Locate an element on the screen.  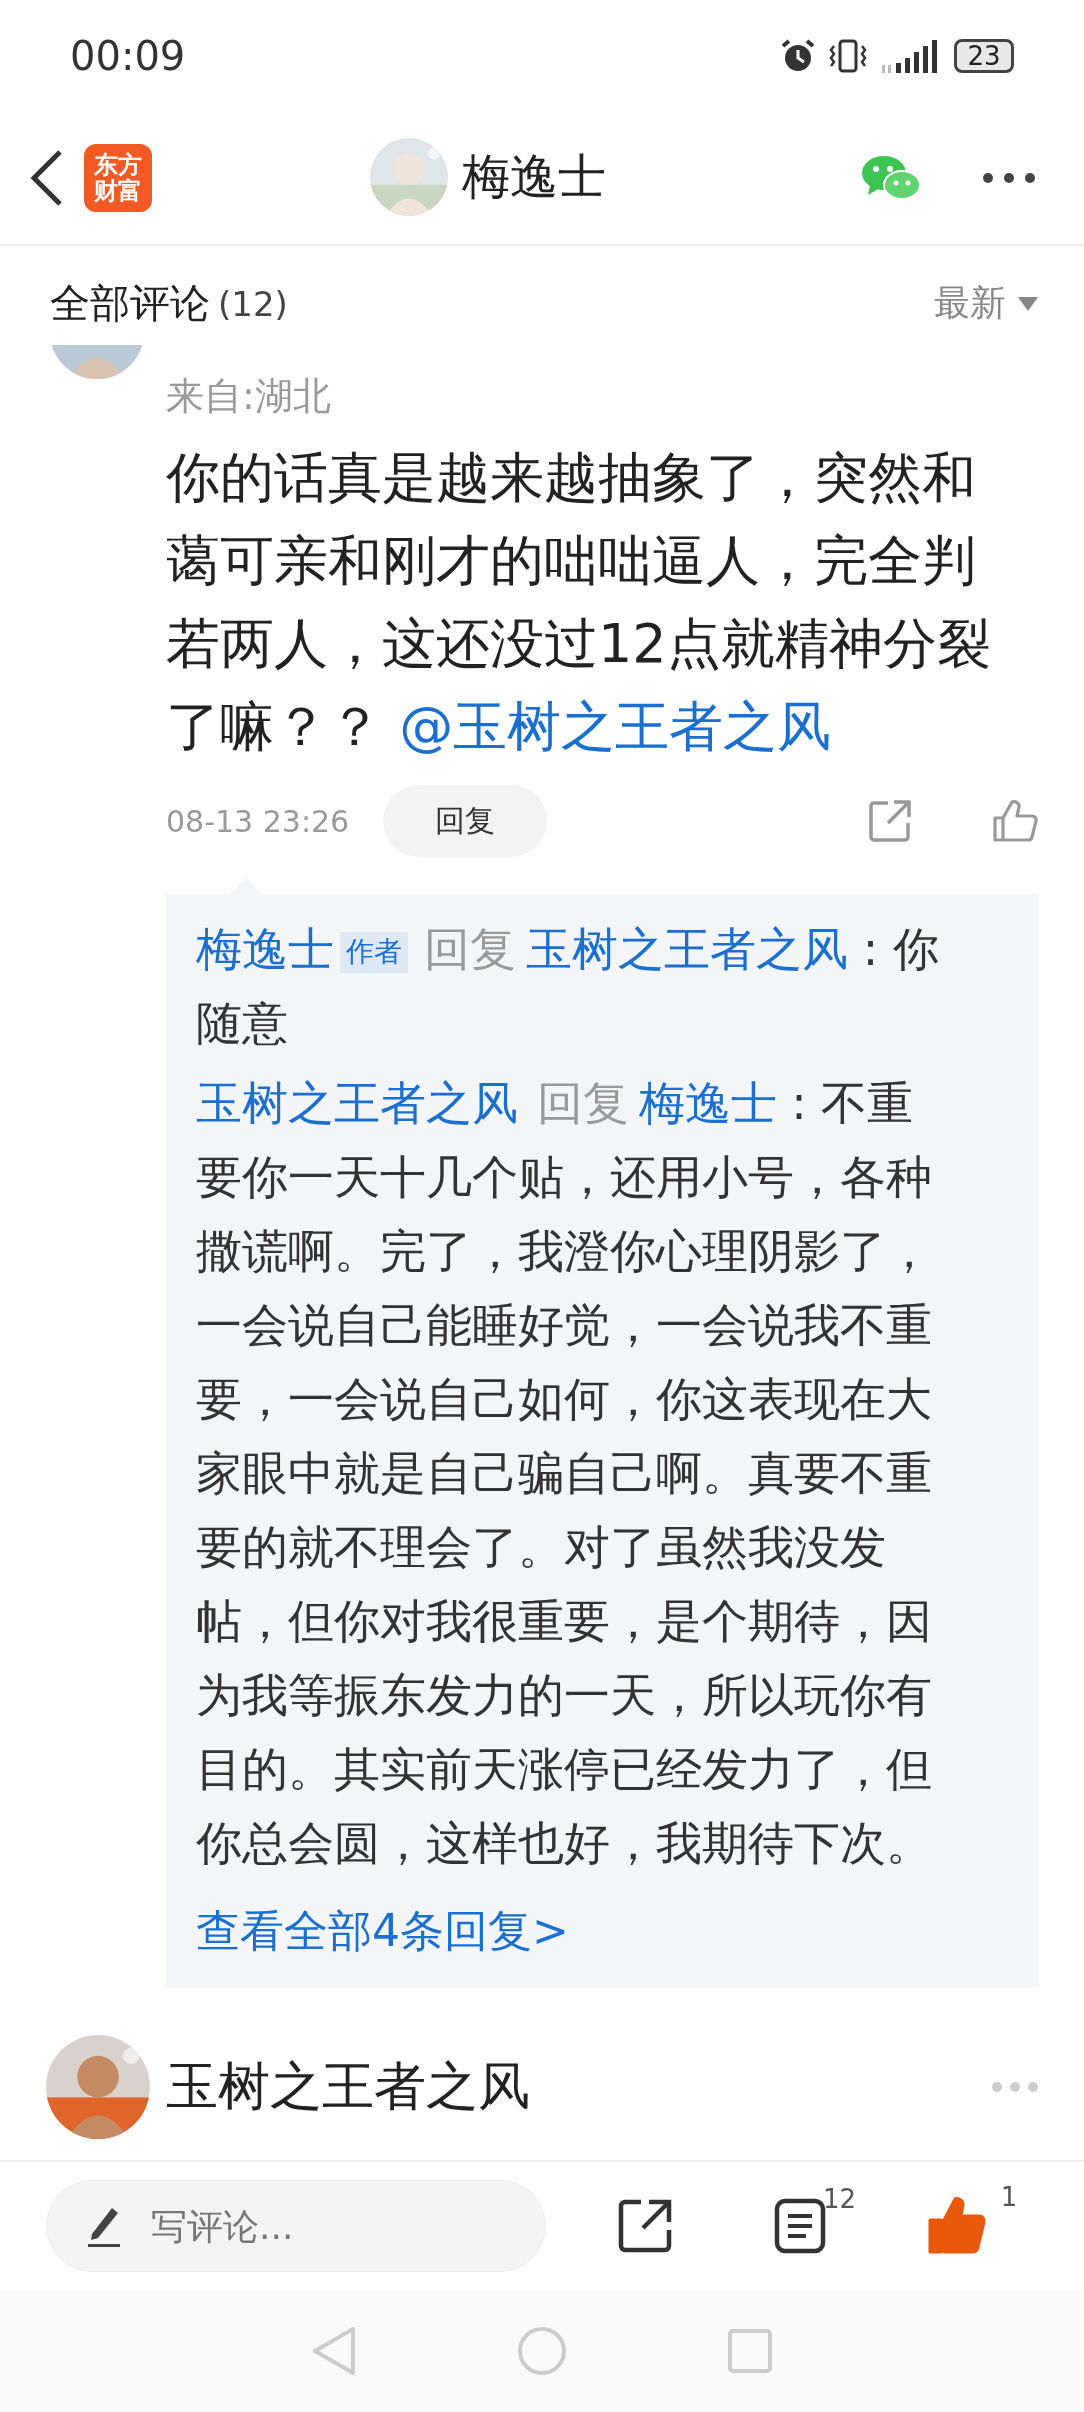
share-icon is located at coordinates (644, 2226).